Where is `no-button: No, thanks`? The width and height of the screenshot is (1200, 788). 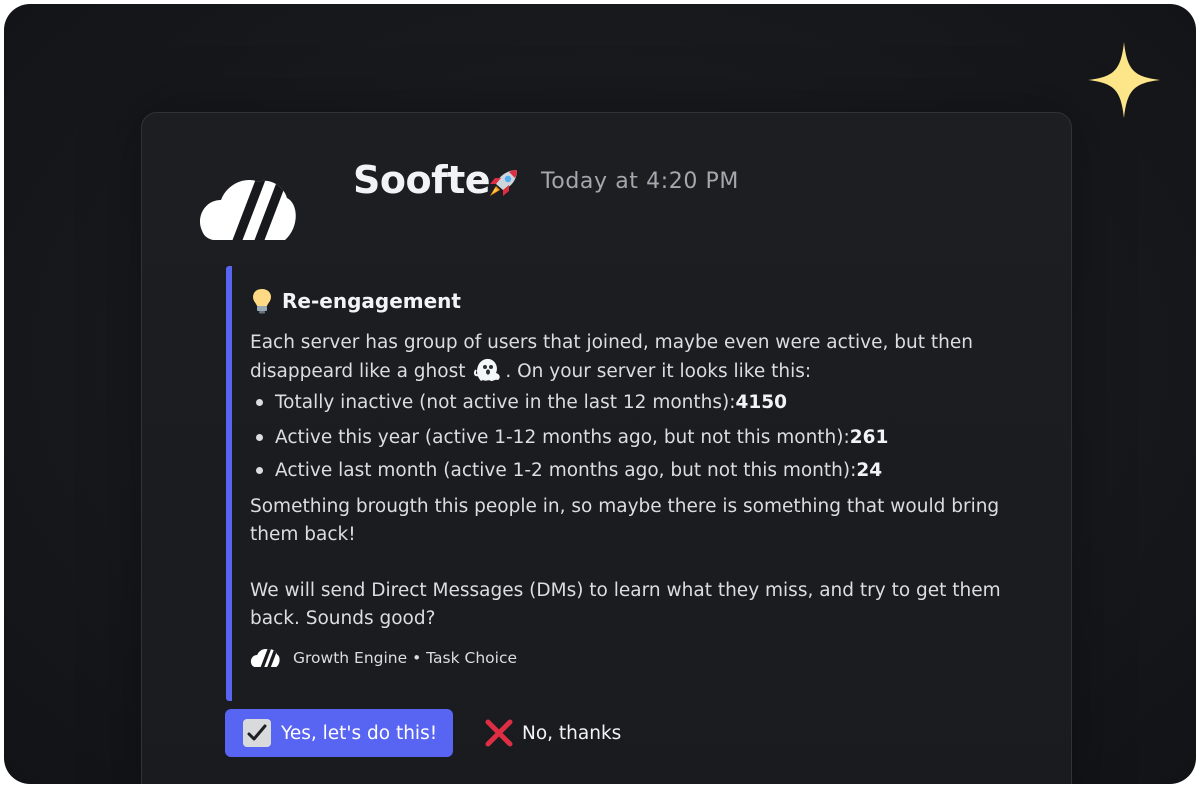 no-button: No, thanks is located at coordinates (555, 733).